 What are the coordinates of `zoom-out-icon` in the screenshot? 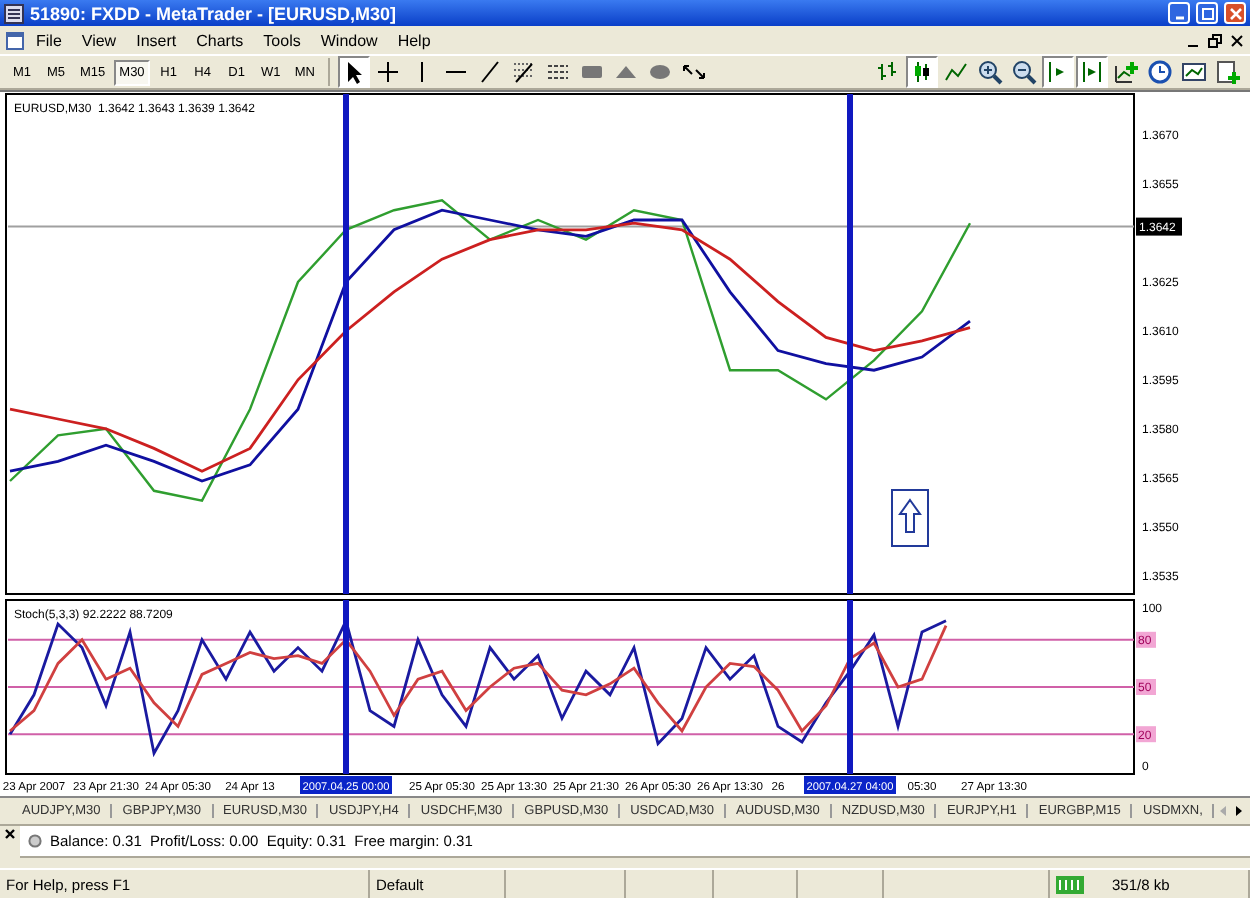 It's located at (1024, 72).